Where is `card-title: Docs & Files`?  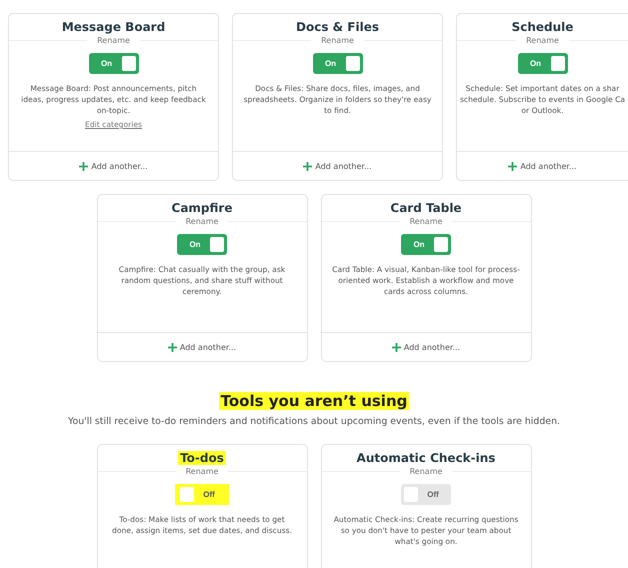 card-title: Docs & Files is located at coordinates (337, 27).